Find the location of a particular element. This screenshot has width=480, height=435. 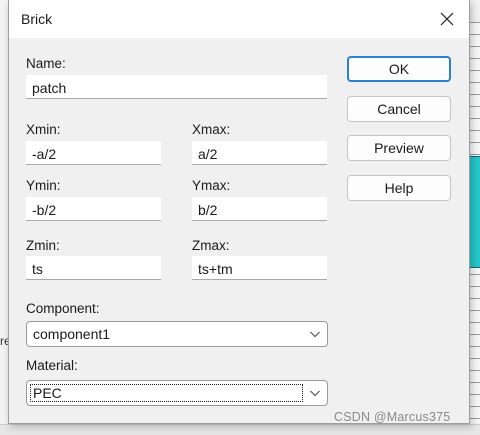

material-dropdown: PEC is located at coordinates (177, 393).